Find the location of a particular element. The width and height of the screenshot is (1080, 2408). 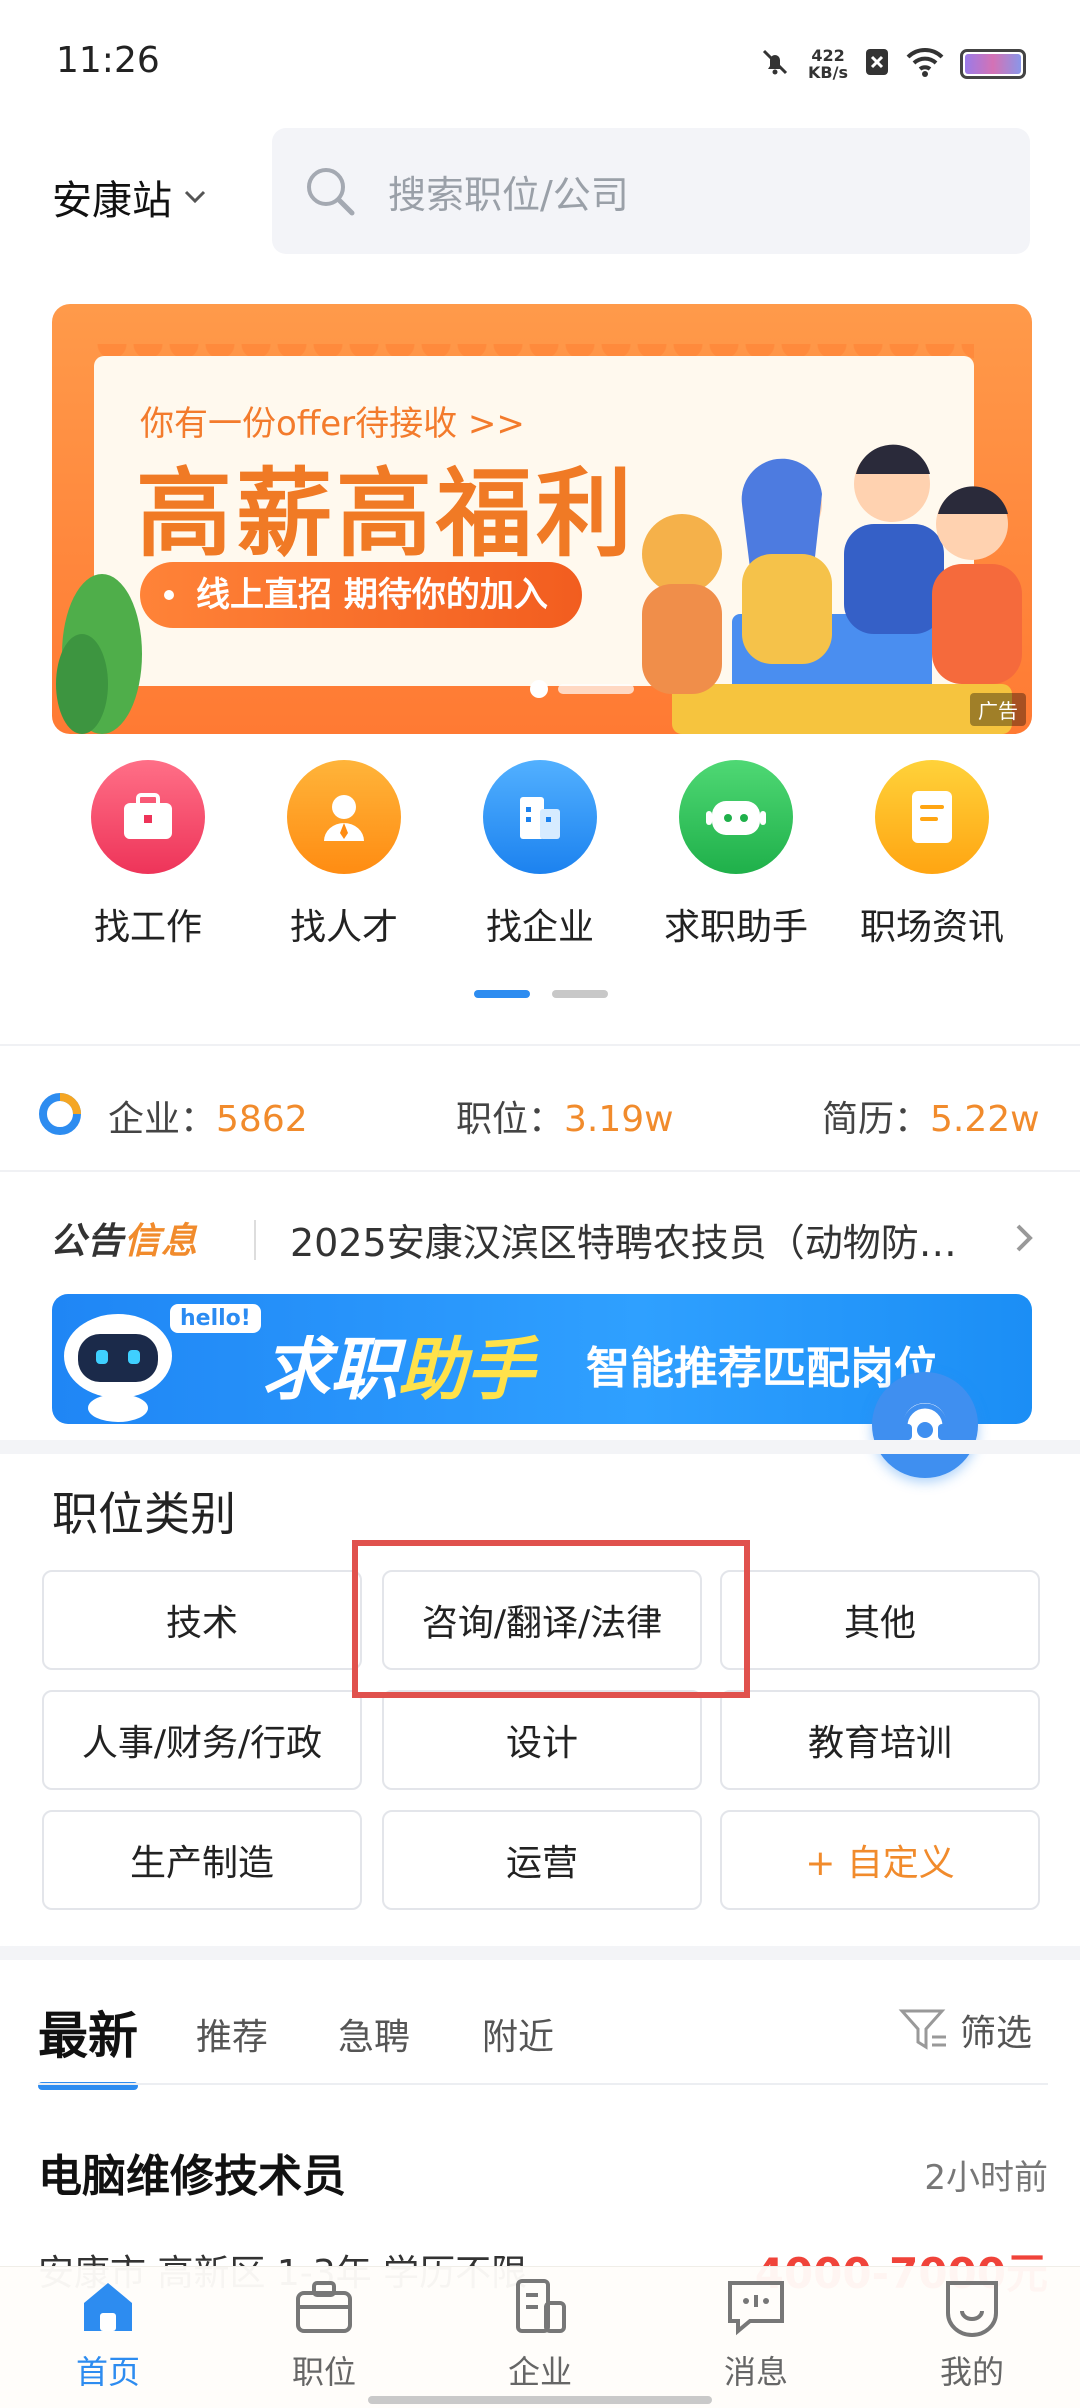

wifi-icon is located at coordinates (925, 64).